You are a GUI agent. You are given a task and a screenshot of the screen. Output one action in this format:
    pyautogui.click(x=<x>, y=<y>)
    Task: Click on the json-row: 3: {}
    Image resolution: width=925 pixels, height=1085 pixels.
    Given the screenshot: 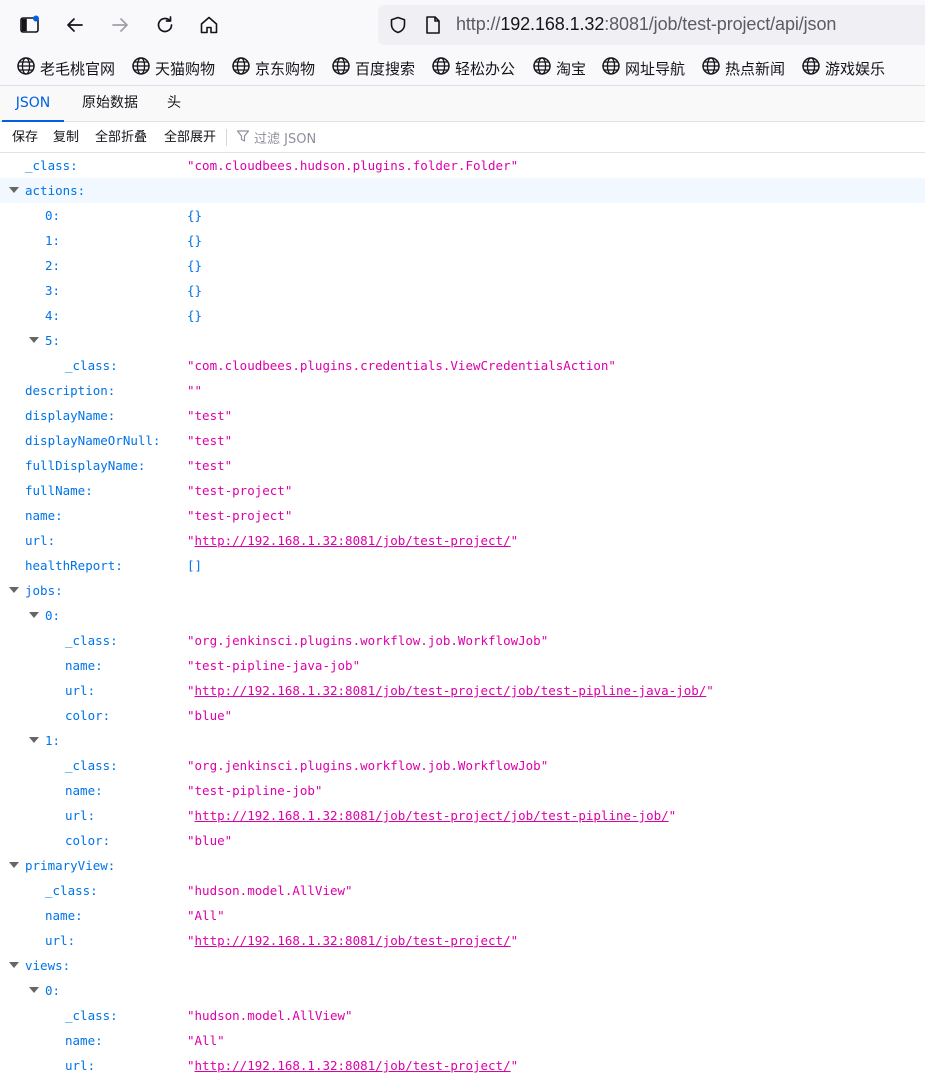 What is the action you would take?
    pyautogui.click(x=462, y=290)
    